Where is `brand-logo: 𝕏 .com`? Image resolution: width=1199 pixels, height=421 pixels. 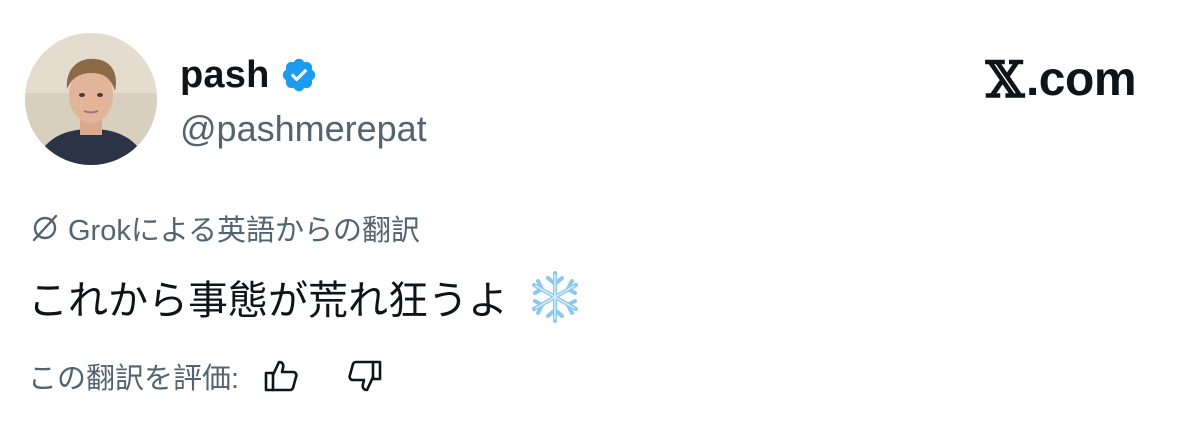 brand-logo: 𝕏 .com is located at coordinates (1061, 79).